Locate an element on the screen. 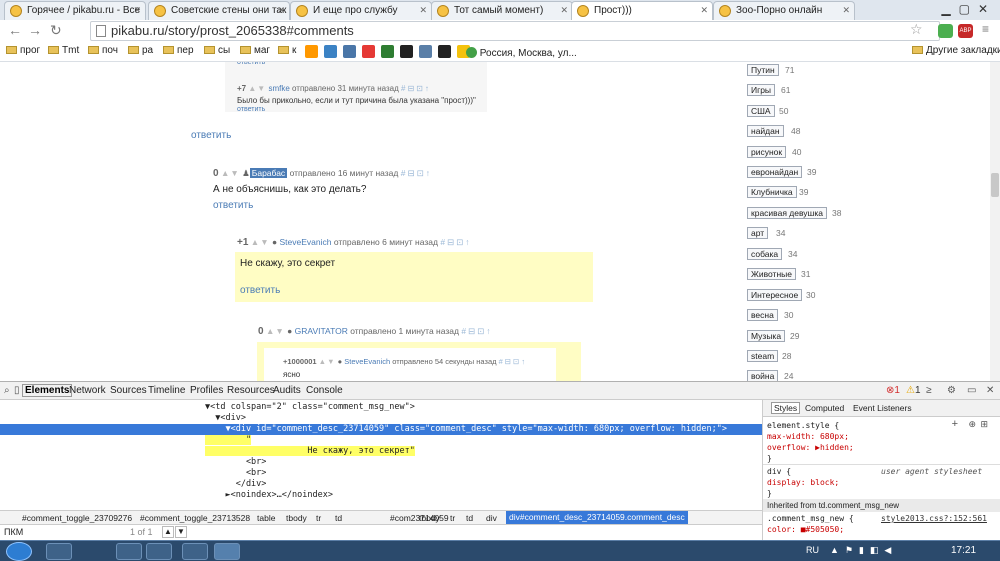  tag-link: найдан is located at coordinates (765, 131).